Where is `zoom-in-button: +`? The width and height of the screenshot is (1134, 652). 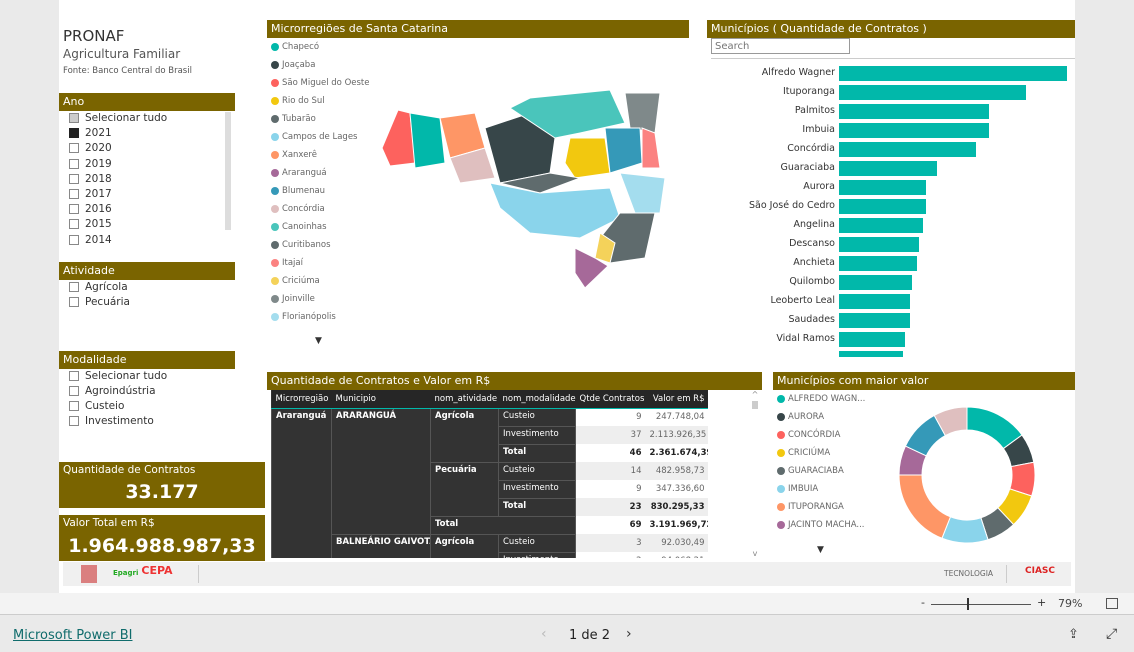 zoom-in-button: + is located at coordinates (1041, 602).